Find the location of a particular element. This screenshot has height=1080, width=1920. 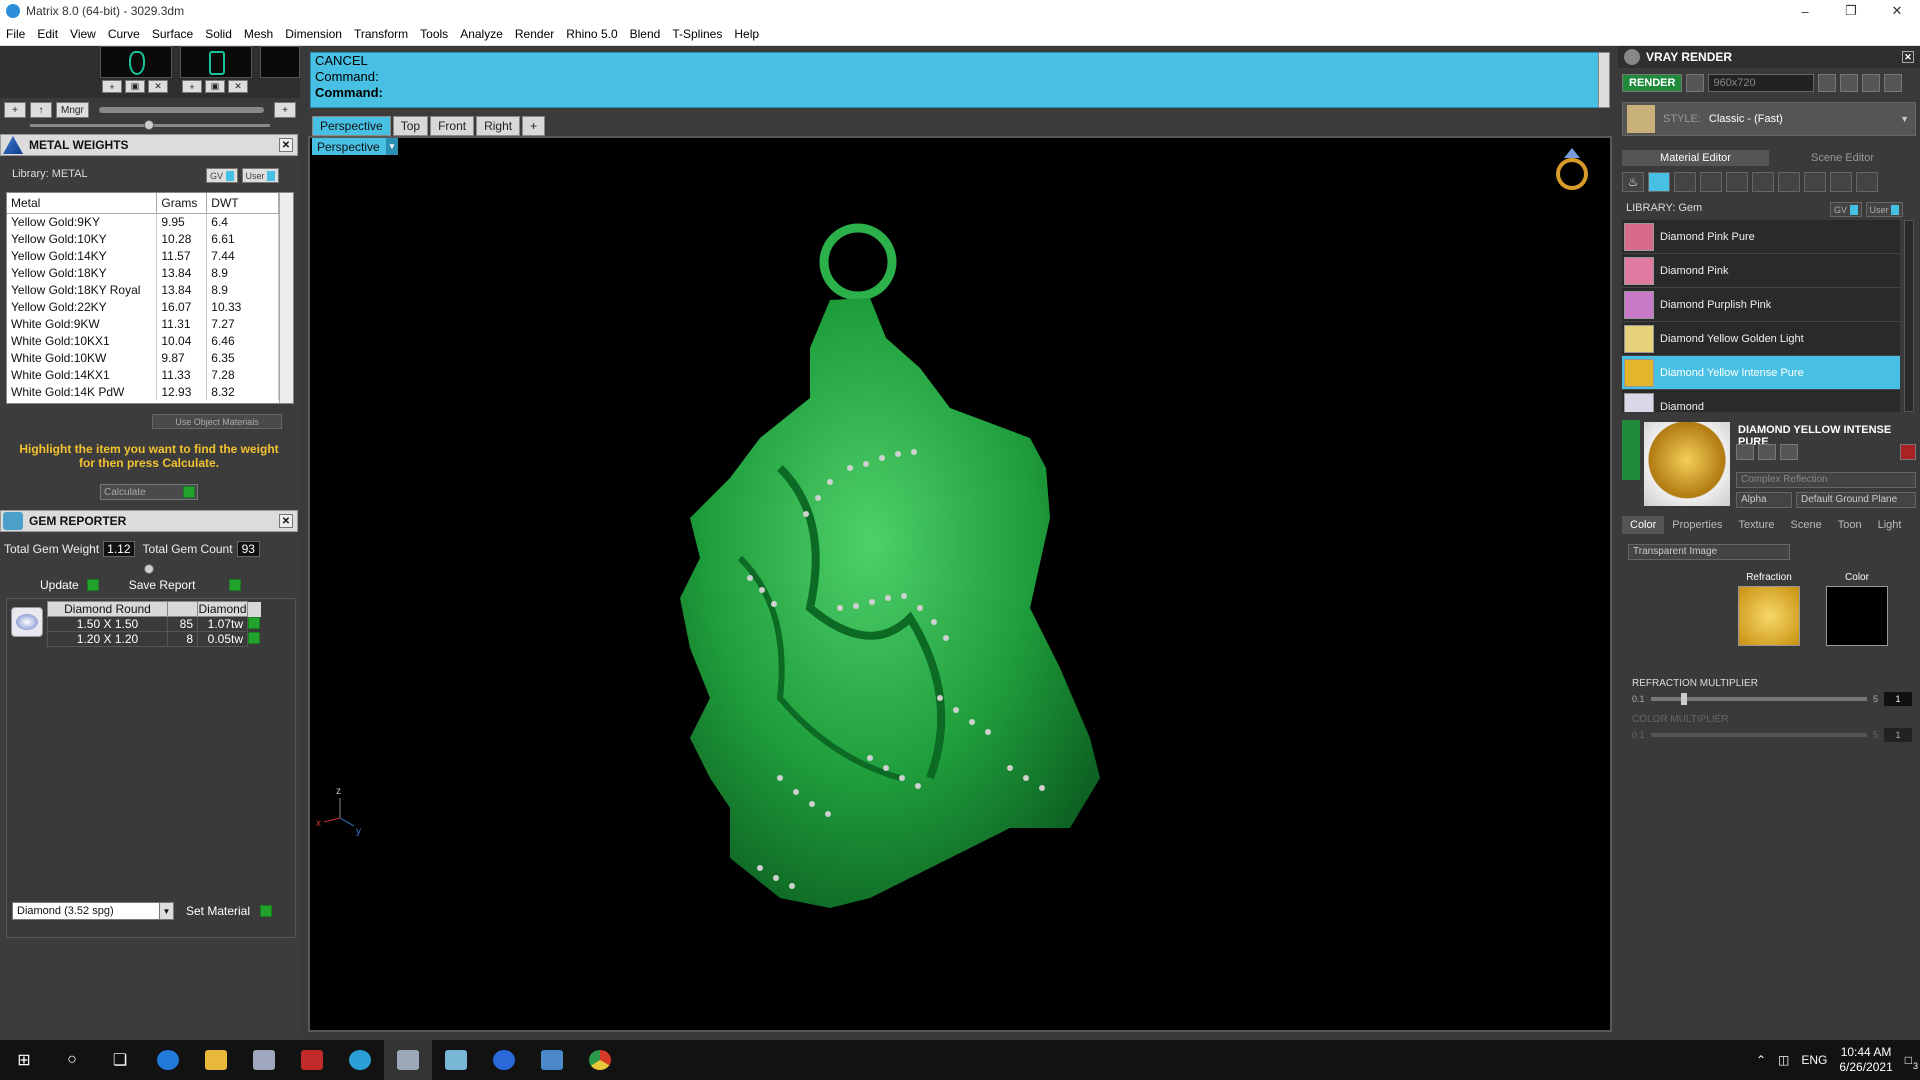

list-item: Diamond Pink is located at coordinates (1761, 271).